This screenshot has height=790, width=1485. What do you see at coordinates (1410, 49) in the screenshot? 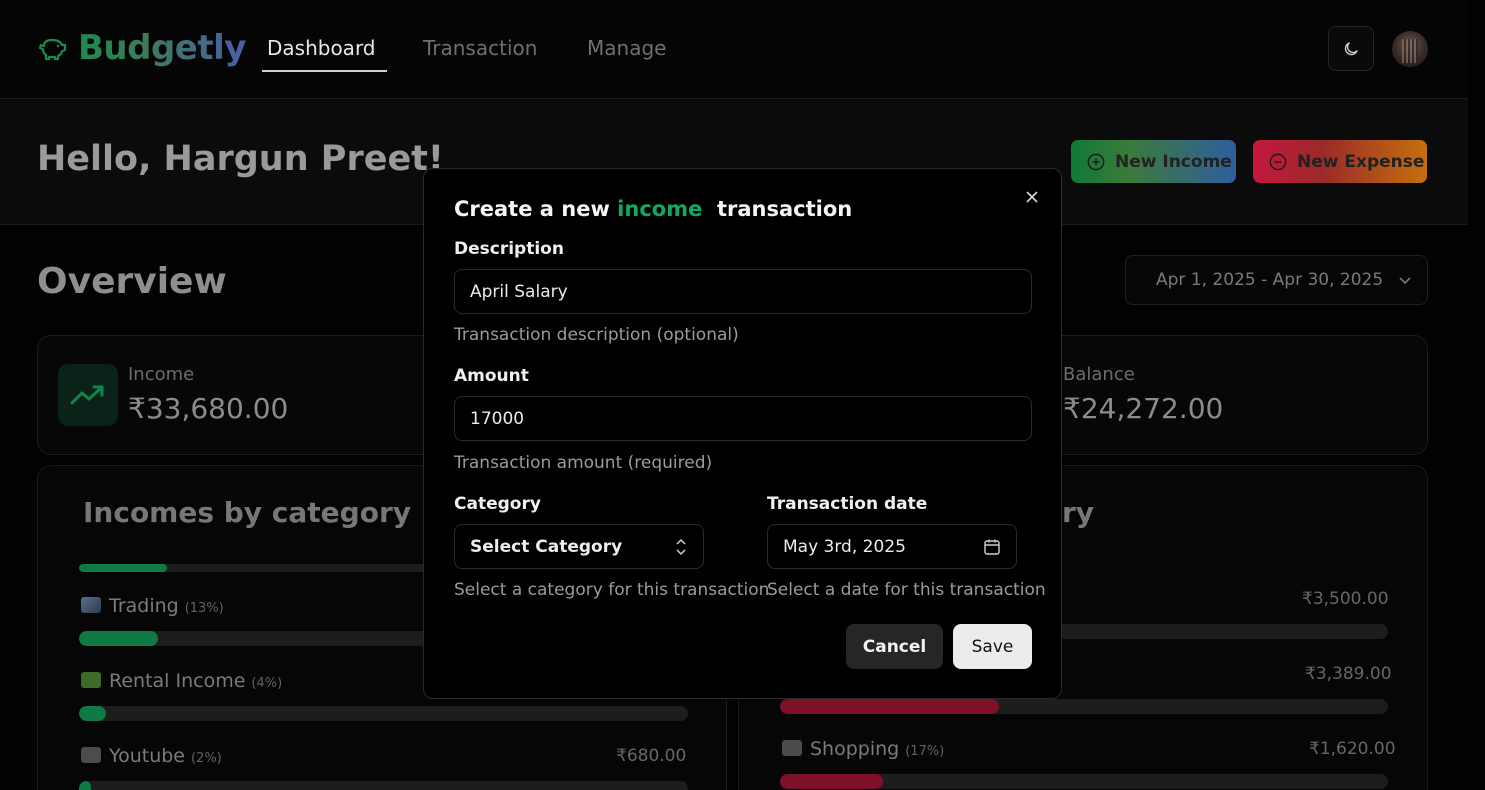
I see `user-avatar` at bounding box center [1410, 49].